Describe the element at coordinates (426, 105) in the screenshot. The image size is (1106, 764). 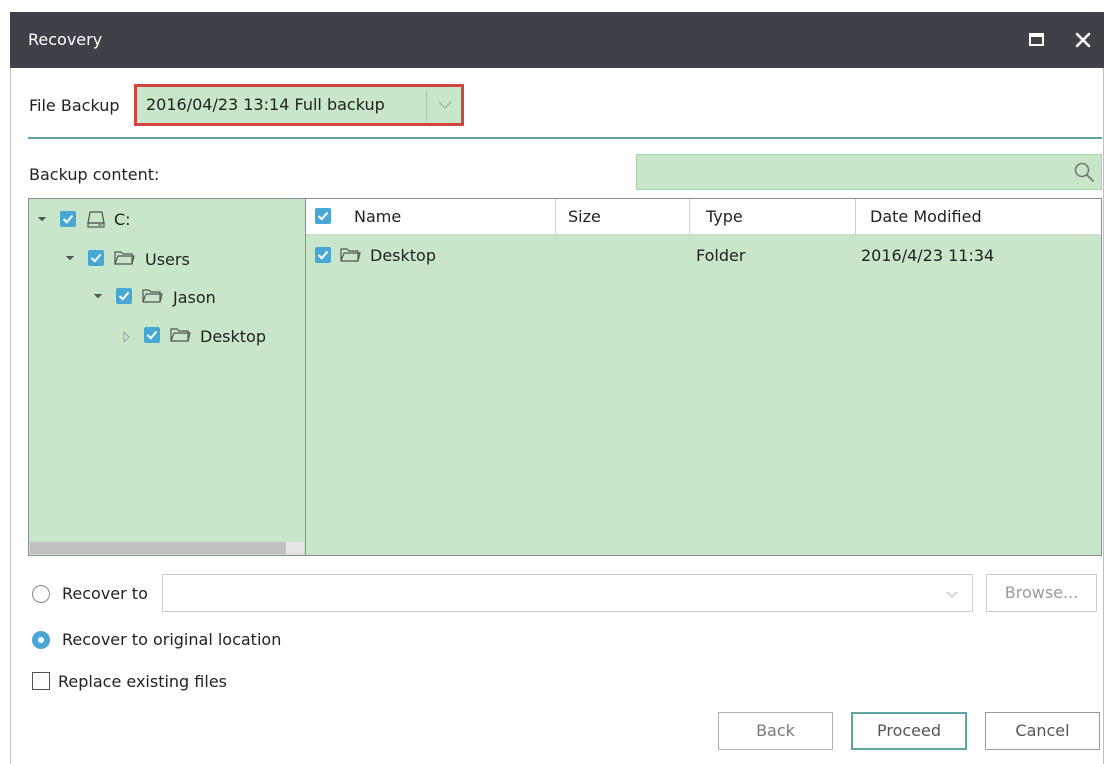
I see `dropdown-separator` at that location.